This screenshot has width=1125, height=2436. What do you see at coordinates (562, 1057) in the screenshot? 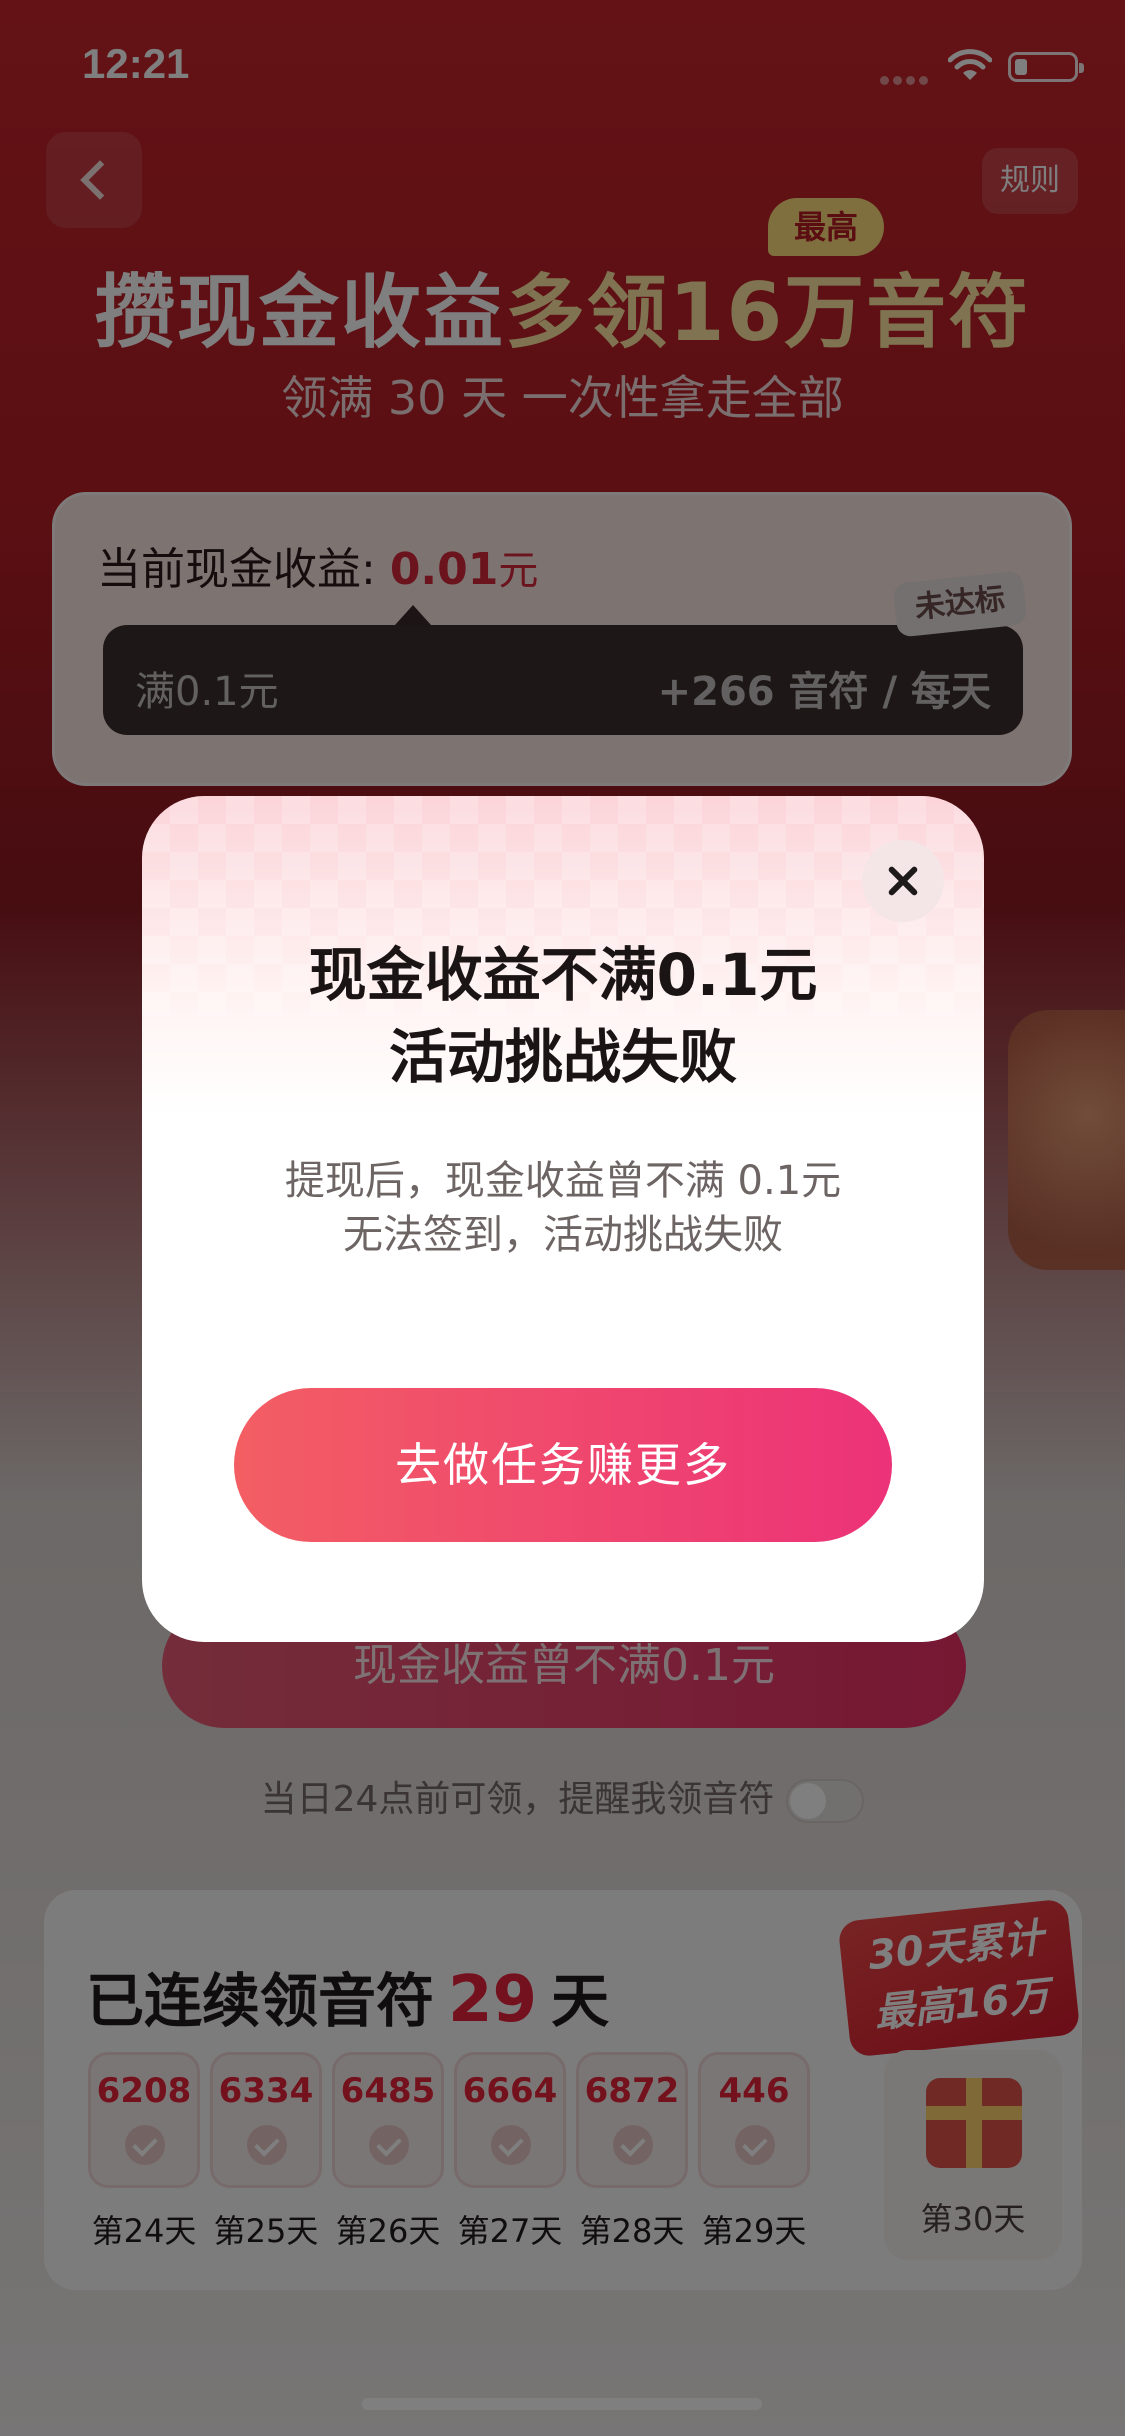
I see `dialog-title-line2: 活动挑战失败` at bounding box center [562, 1057].